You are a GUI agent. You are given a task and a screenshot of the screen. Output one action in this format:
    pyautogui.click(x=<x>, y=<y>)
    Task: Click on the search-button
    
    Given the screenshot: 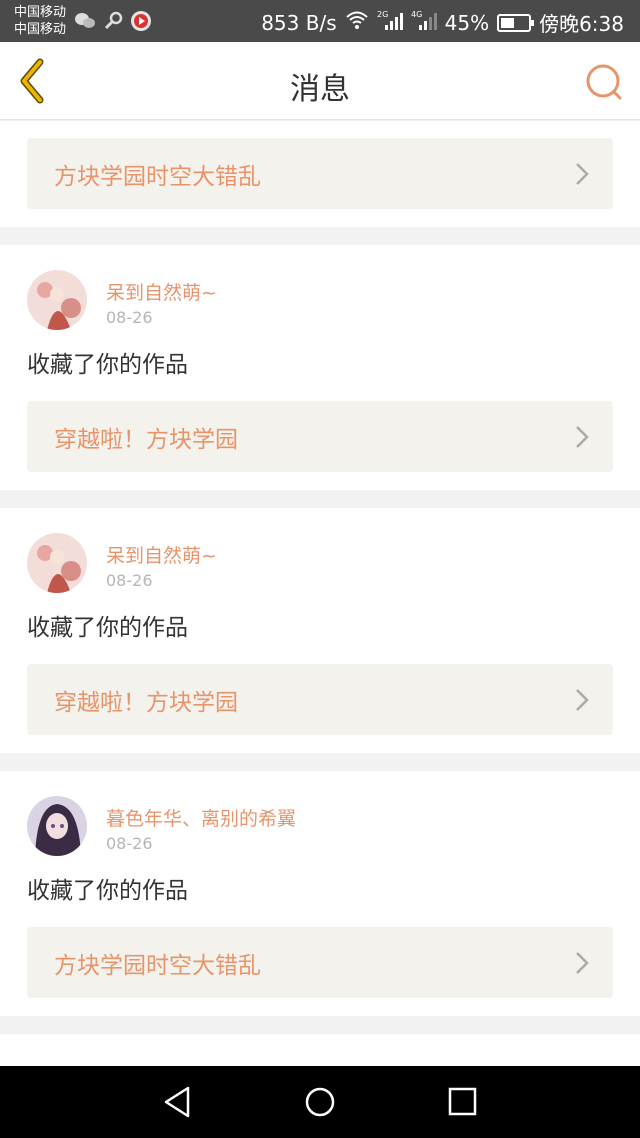 What is the action you would take?
    pyautogui.click(x=604, y=82)
    